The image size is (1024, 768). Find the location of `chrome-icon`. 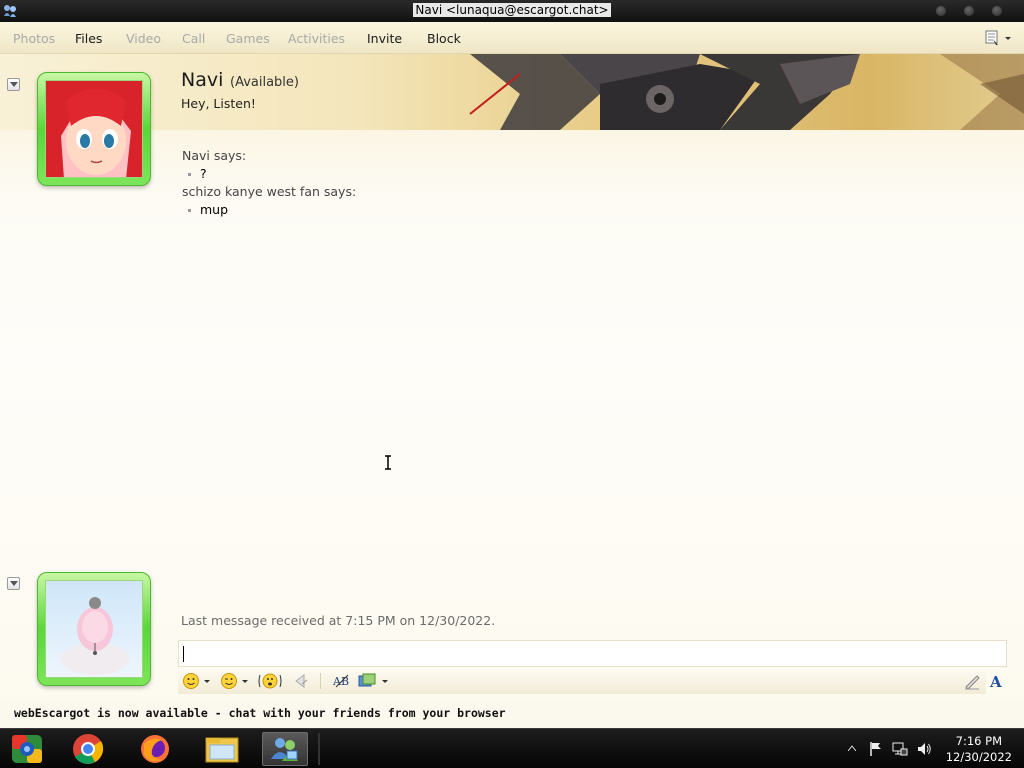

chrome-icon is located at coordinates (88, 749).